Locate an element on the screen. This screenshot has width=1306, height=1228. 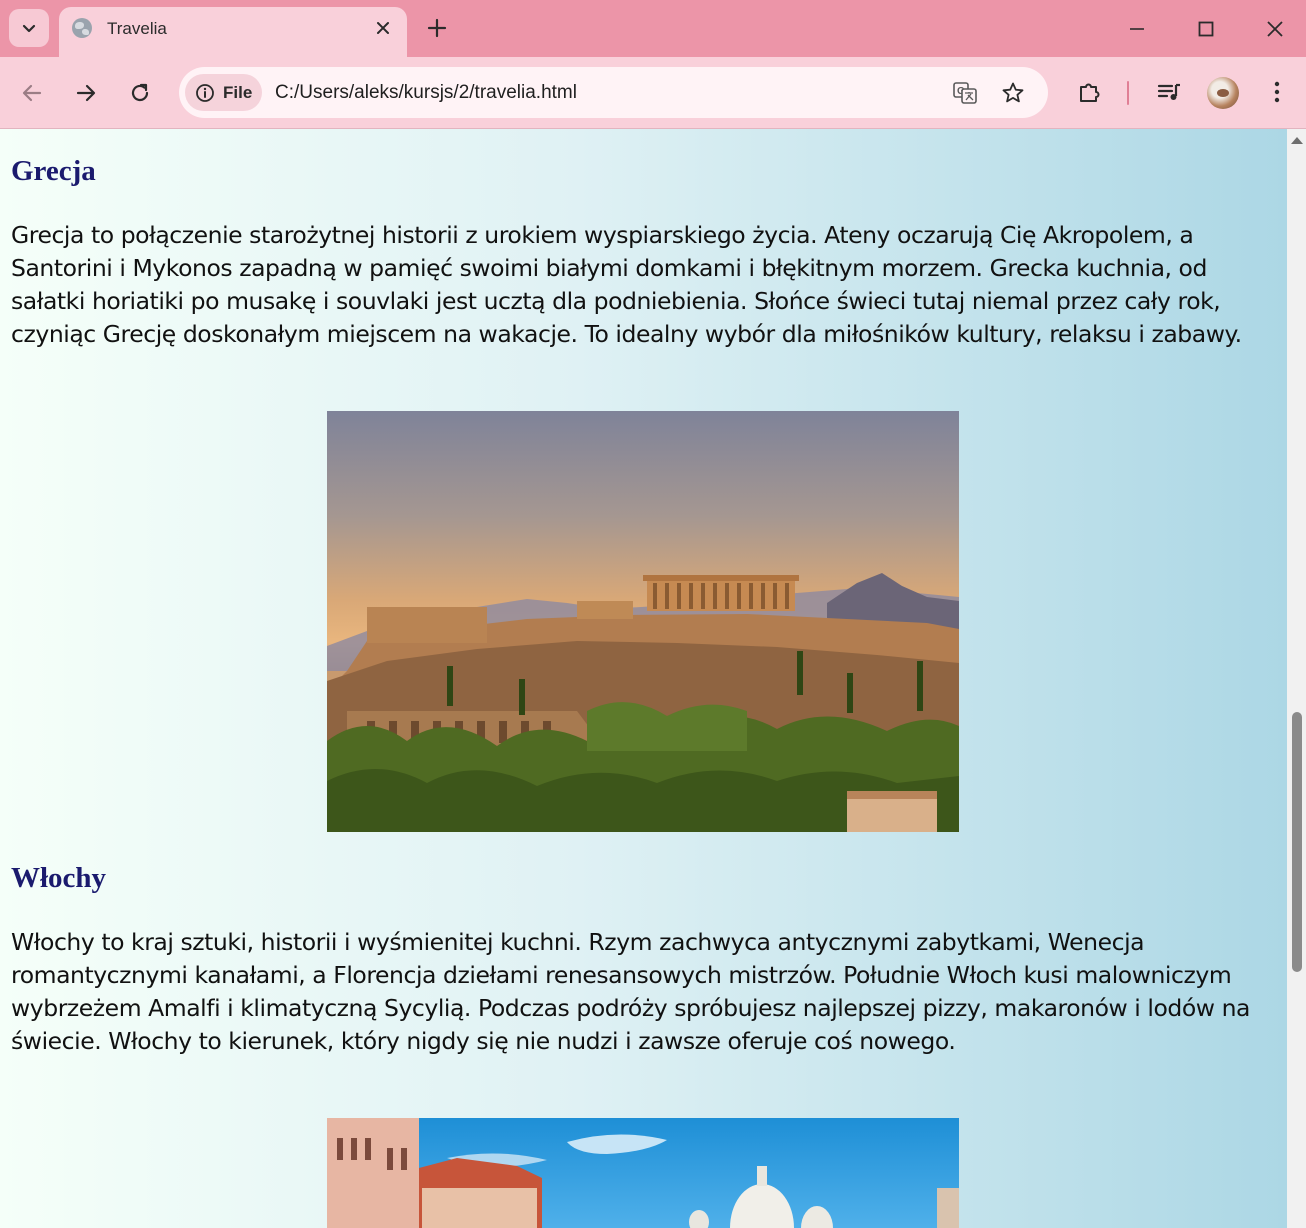
translate-icon: G is located at coordinates (965, 93).